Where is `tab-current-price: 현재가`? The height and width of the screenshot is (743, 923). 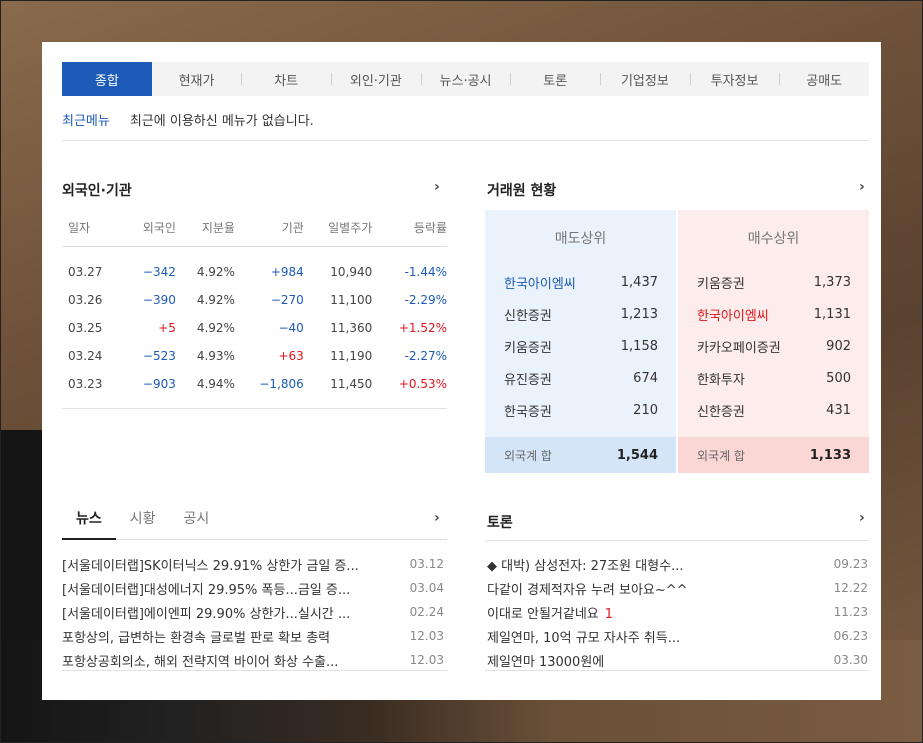 tab-current-price: 현재가 is located at coordinates (197, 79).